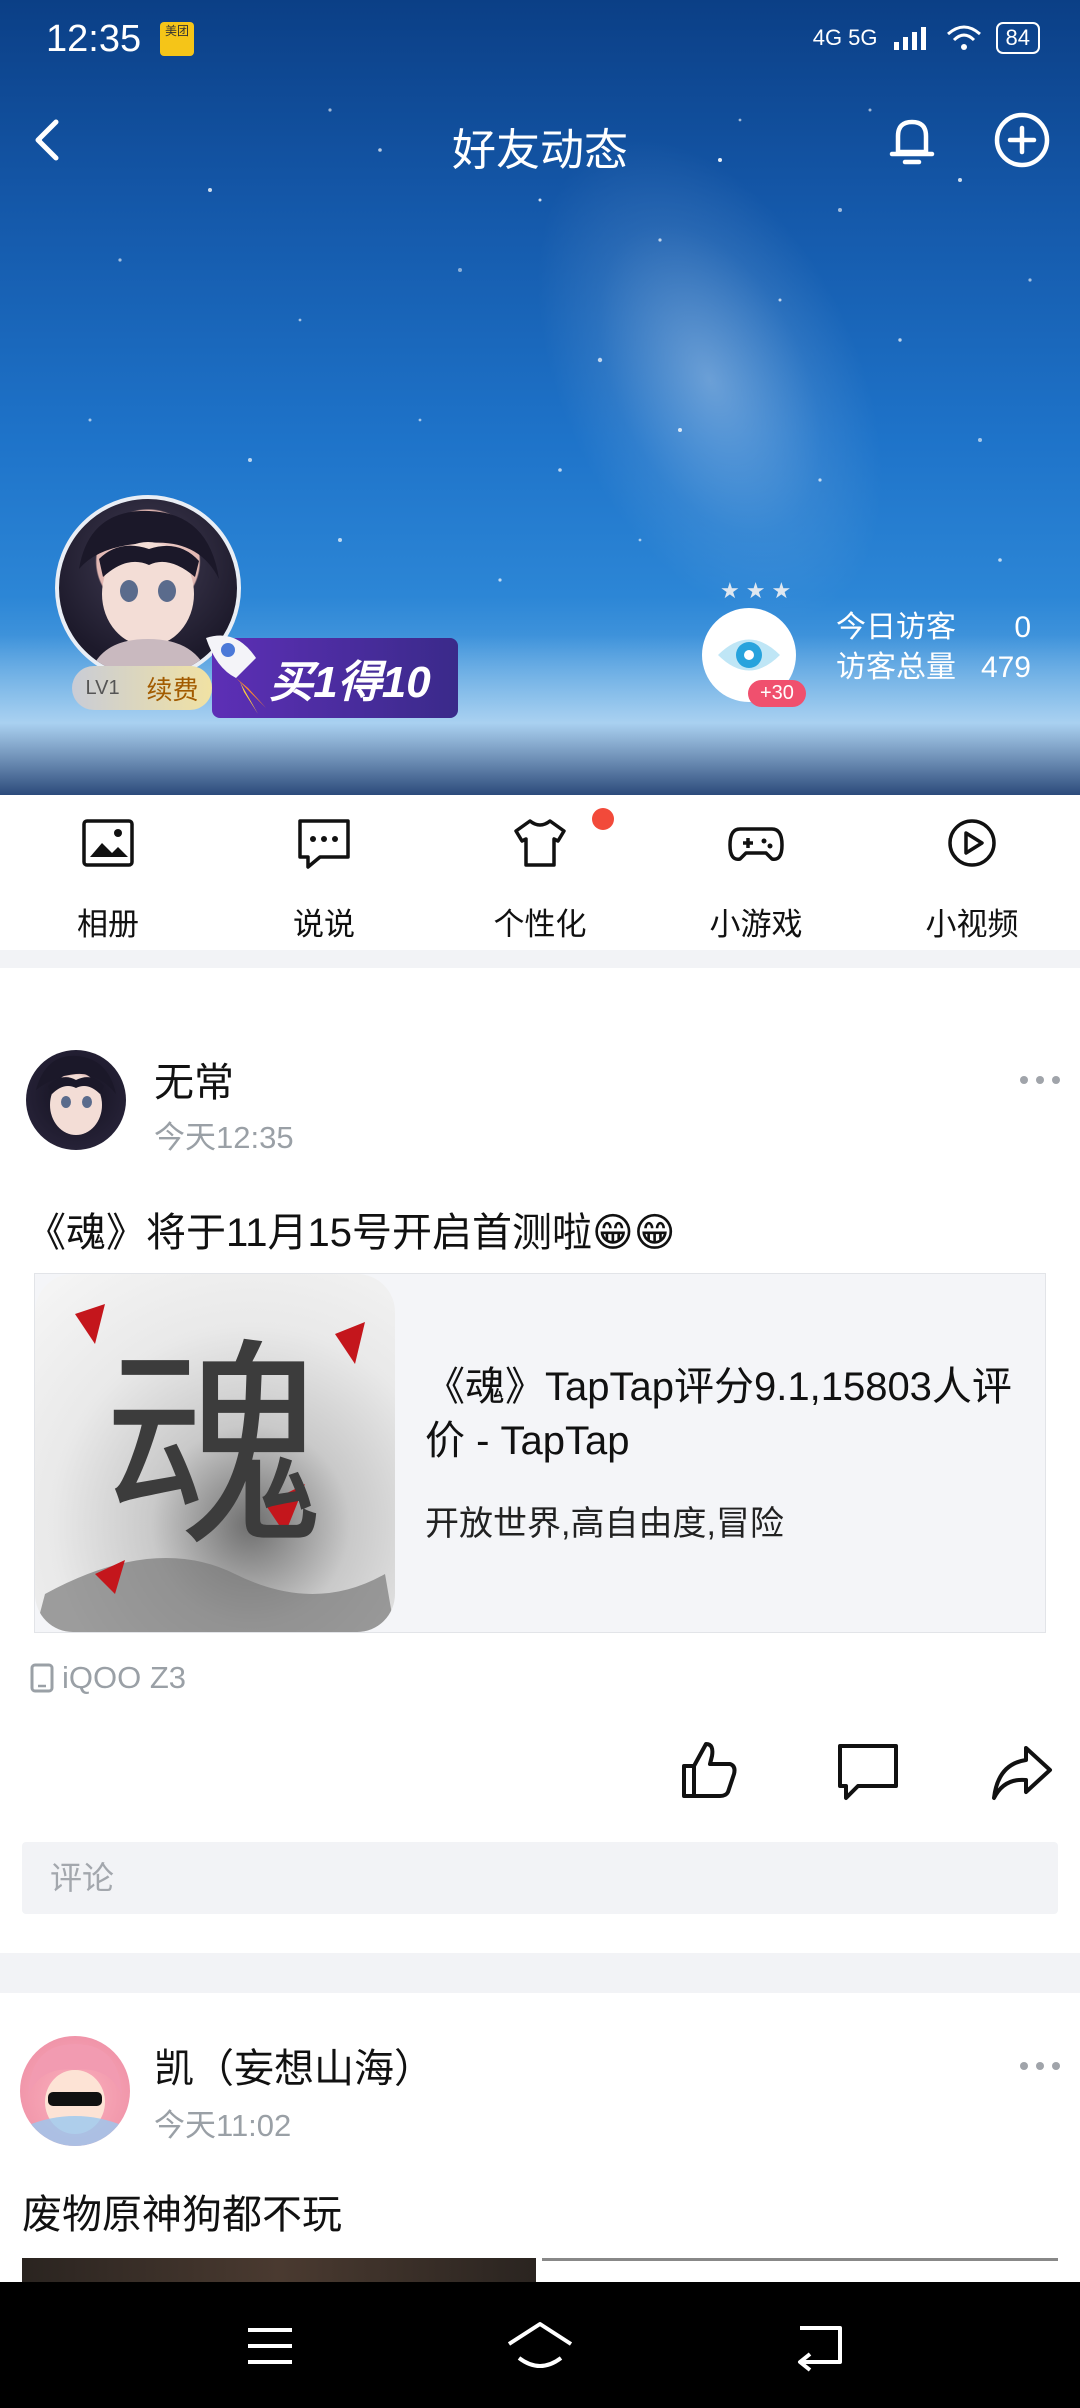 This screenshot has width=1080, height=2408. What do you see at coordinates (896, 667) in the screenshot?
I see `visitors-total-label: 访客总量` at bounding box center [896, 667].